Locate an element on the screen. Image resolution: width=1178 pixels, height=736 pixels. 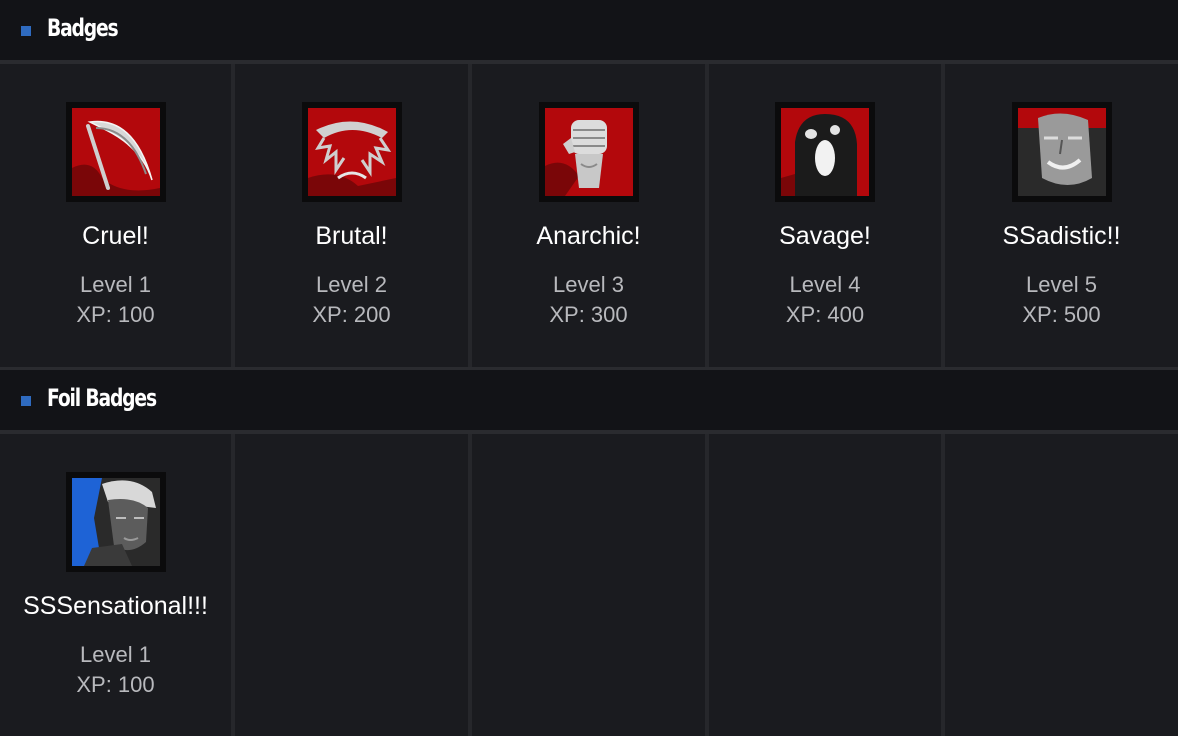
fist-icon is located at coordinates (588, 152).